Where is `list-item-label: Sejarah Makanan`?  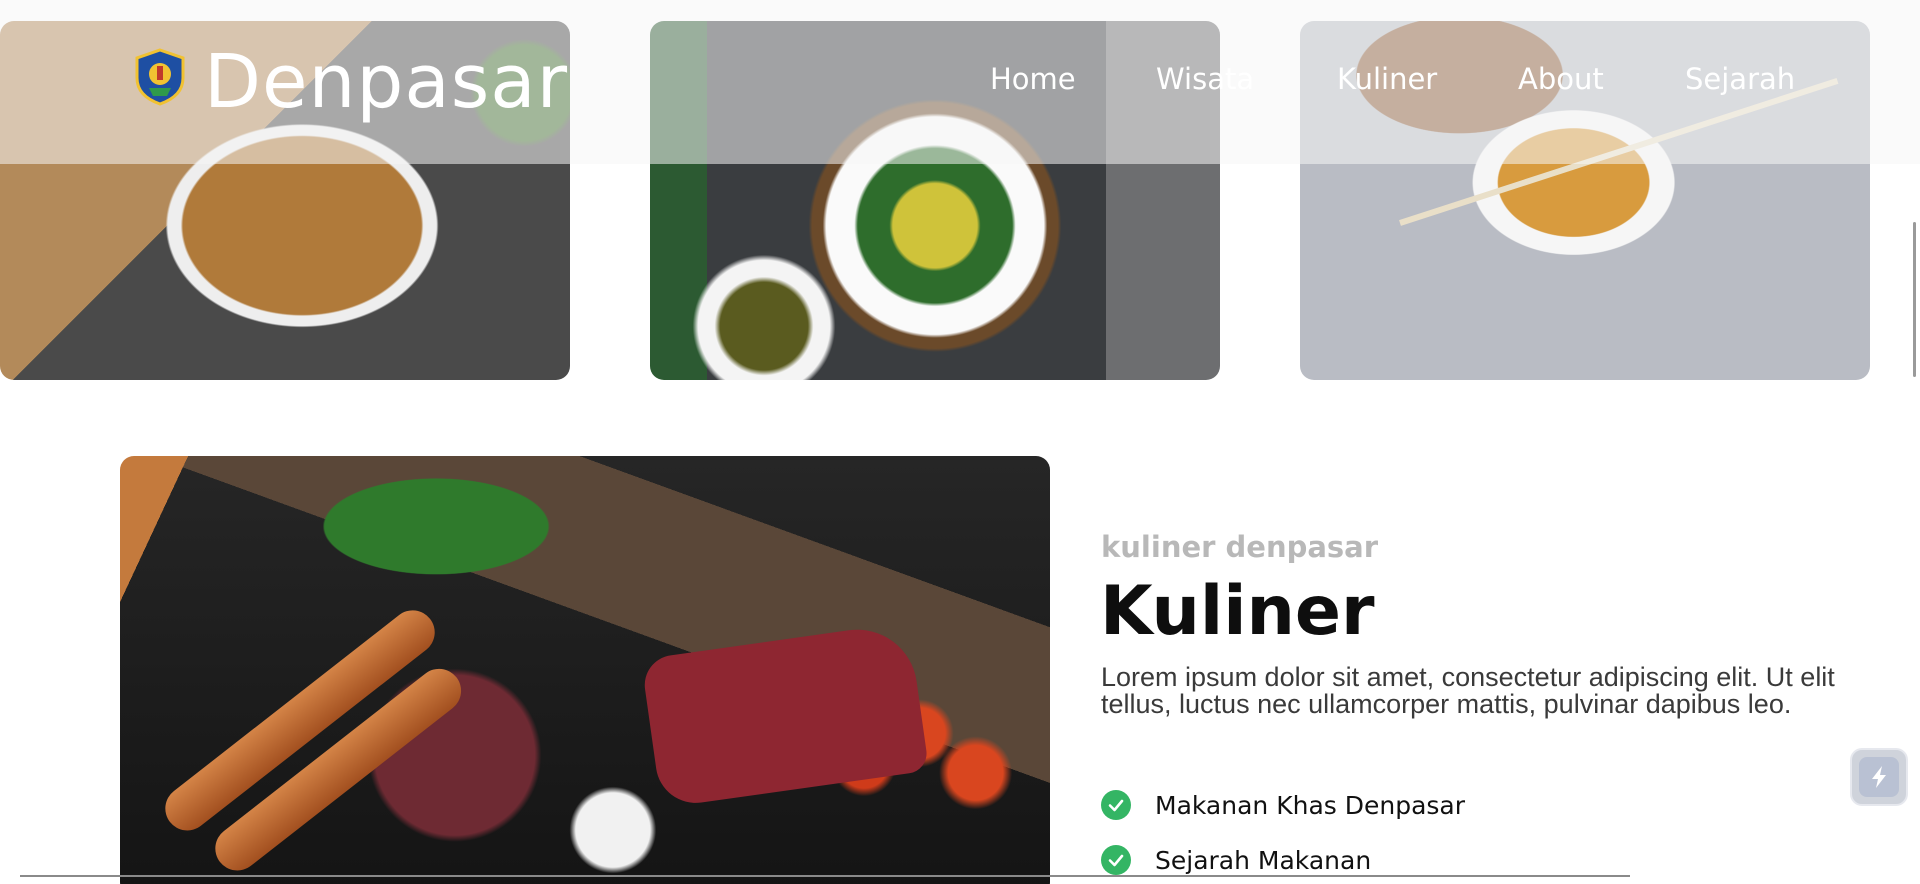 list-item-label: Sejarah Makanan is located at coordinates (1263, 860).